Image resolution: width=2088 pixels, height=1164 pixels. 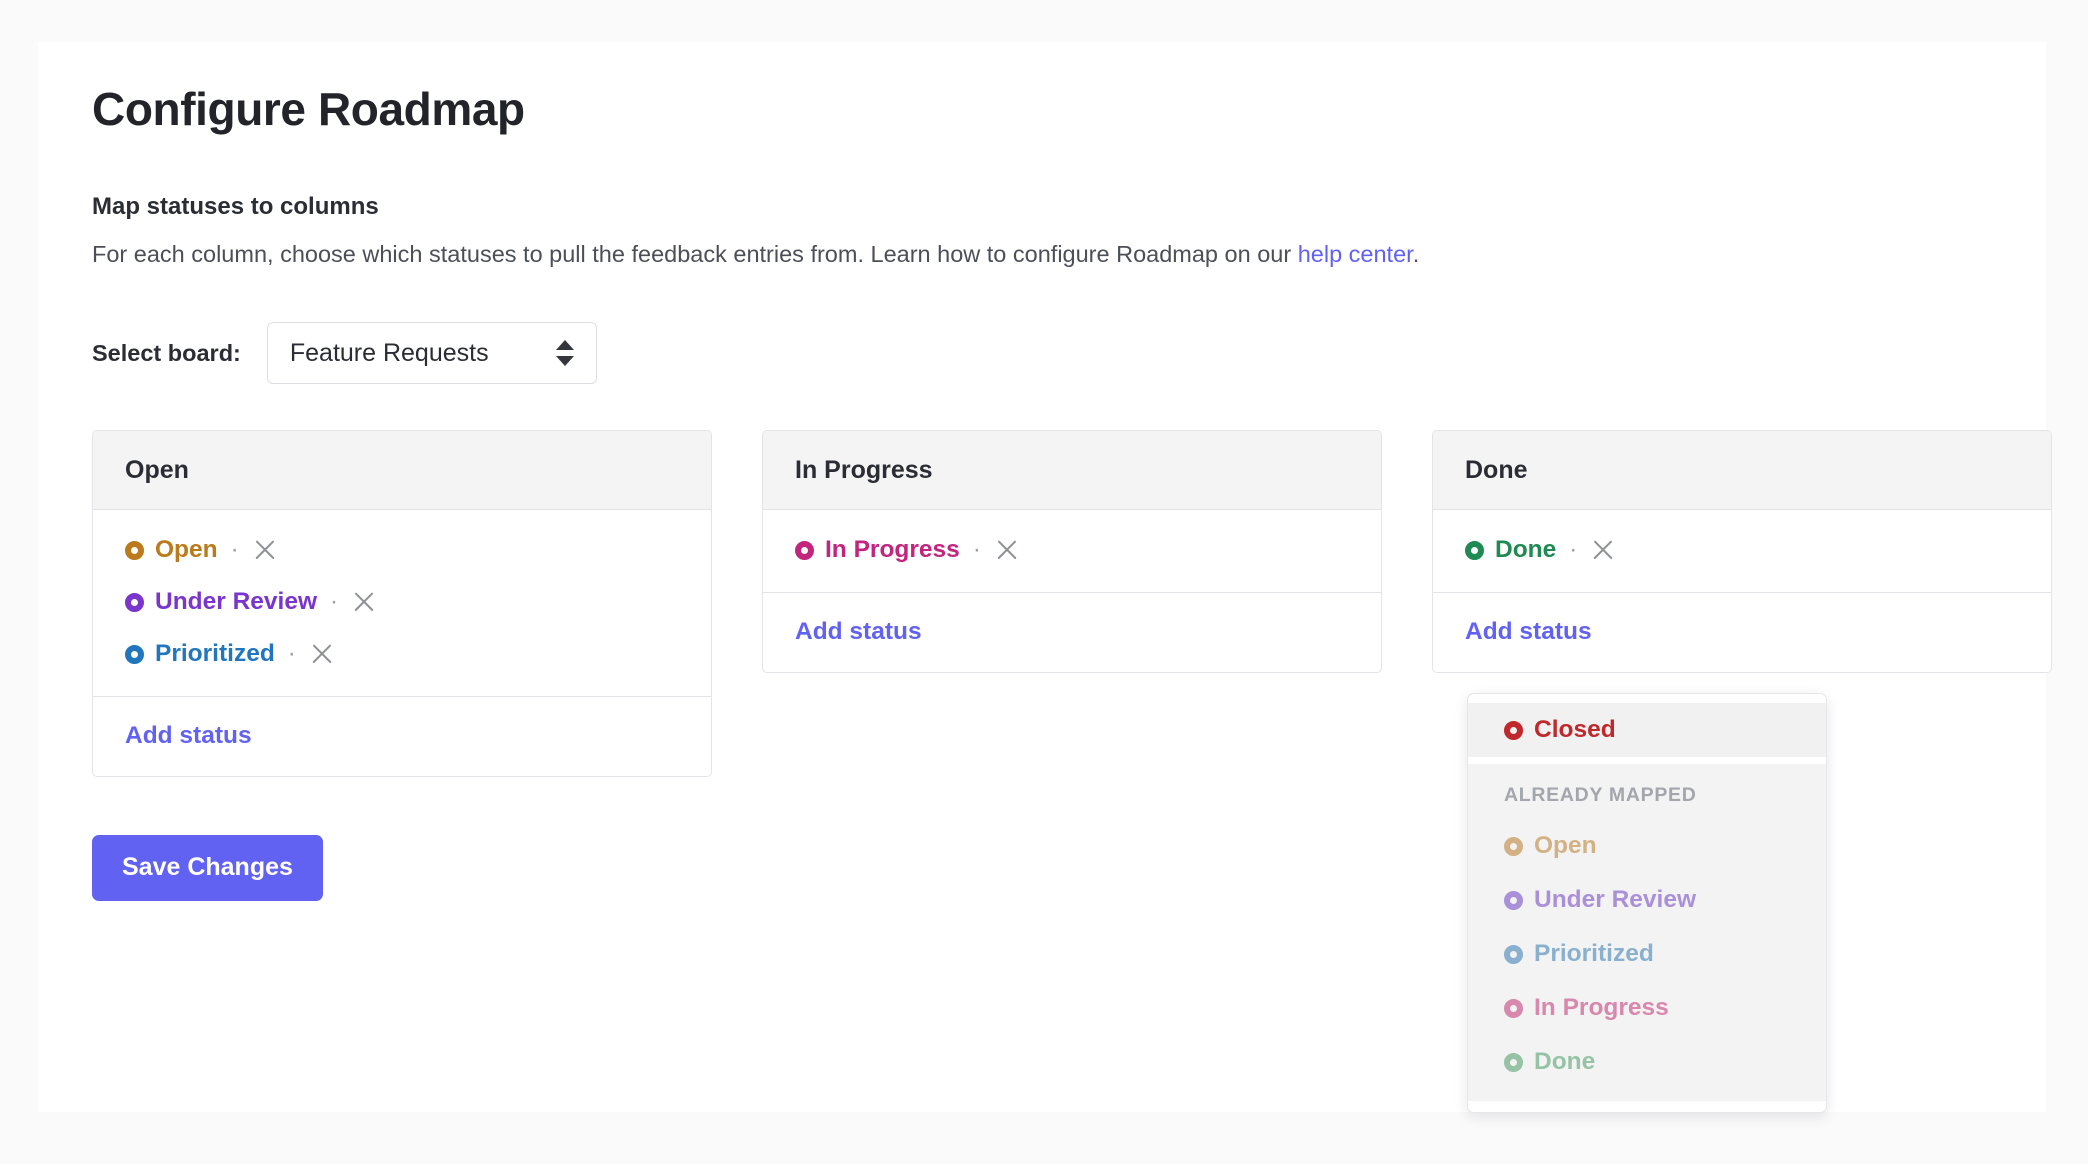 What do you see at coordinates (402, 654) in the screenshot?
I see `status-row: Prioritized ·` at bounding box center [402, 654].